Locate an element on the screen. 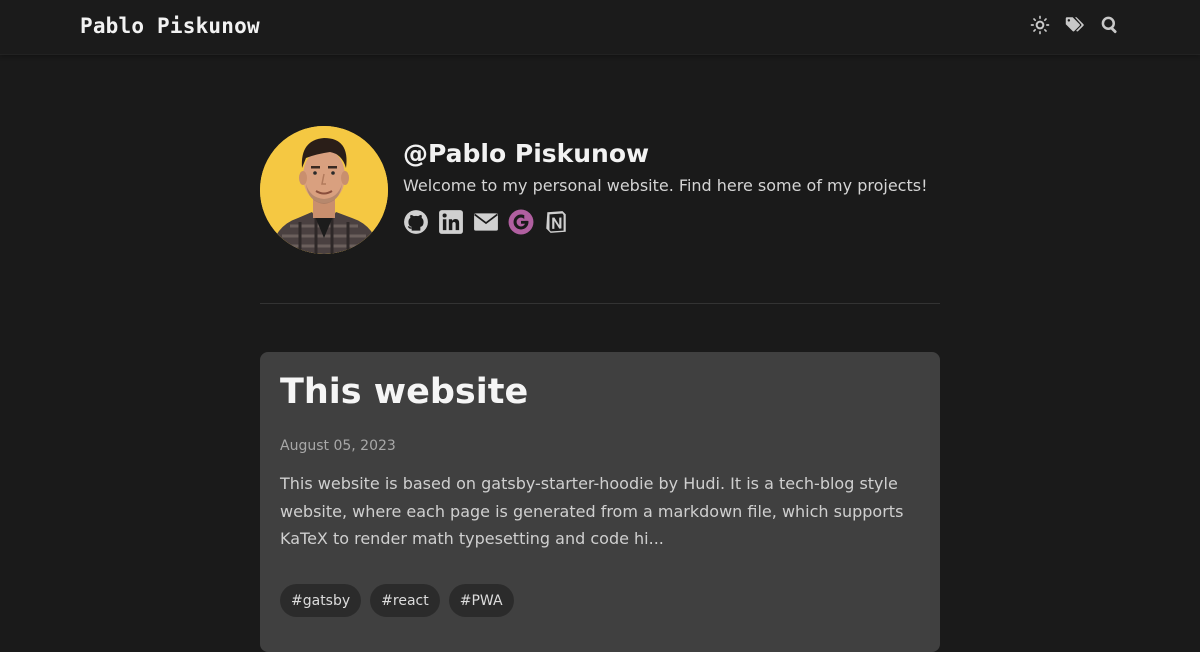  author-name: @Pablo Piskunow is located at coordinates (526, 153).